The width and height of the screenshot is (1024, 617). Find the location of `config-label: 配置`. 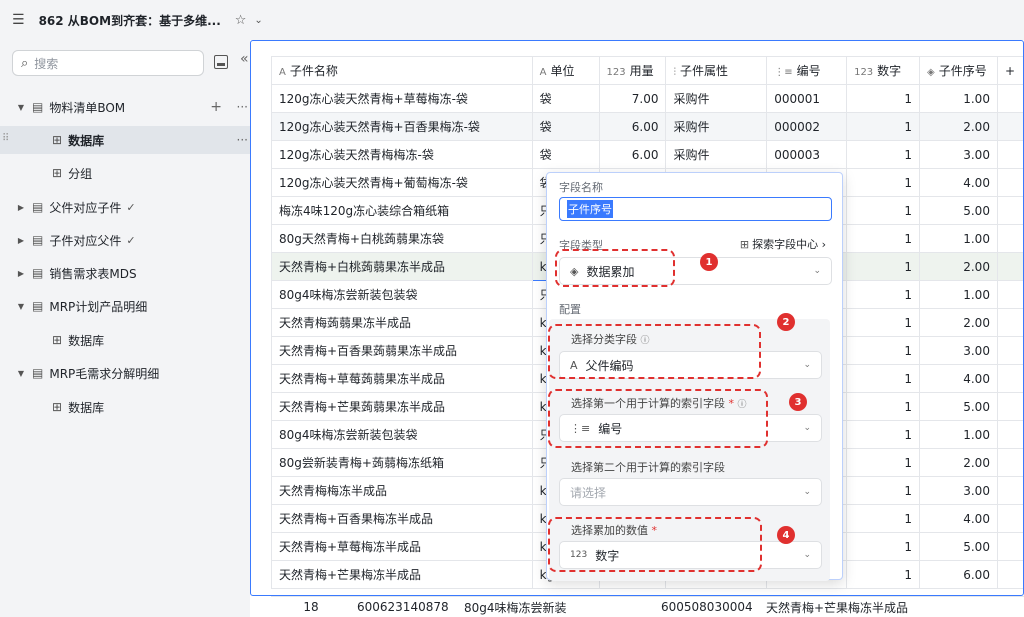

config-label: 配置 is located at coordinates (570, 309).